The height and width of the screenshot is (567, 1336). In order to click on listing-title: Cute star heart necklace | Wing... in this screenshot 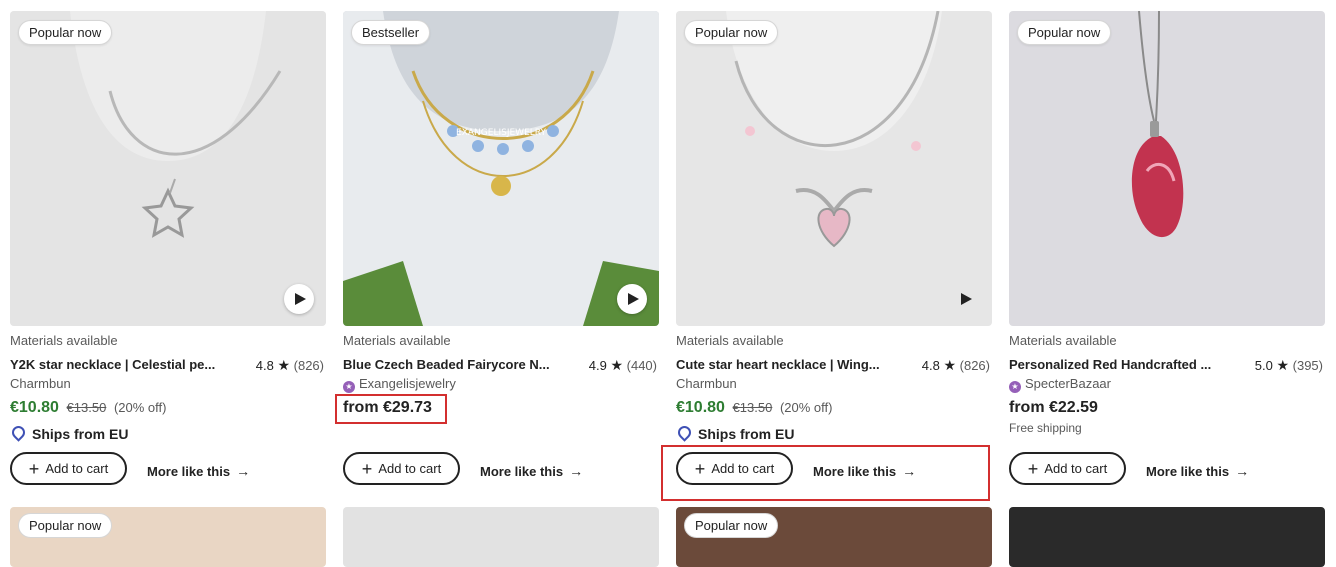, I will do `click(783, 364)`.